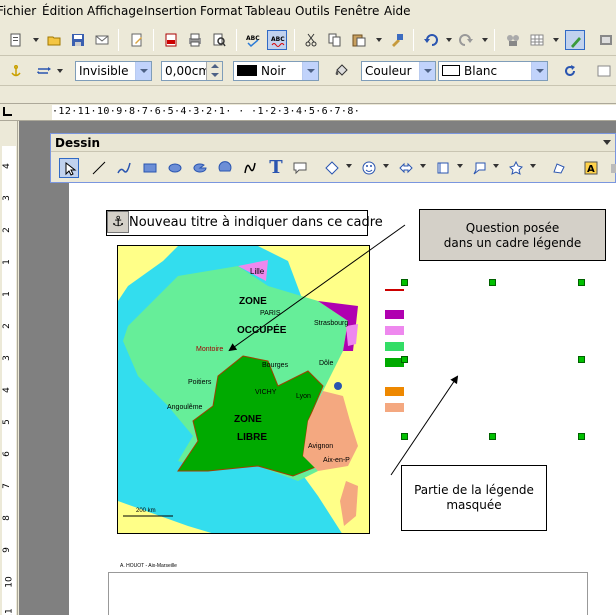  Describe the element at coordinates (69, 168) in the screenshot. I see `select-arrow-icon` at that location.